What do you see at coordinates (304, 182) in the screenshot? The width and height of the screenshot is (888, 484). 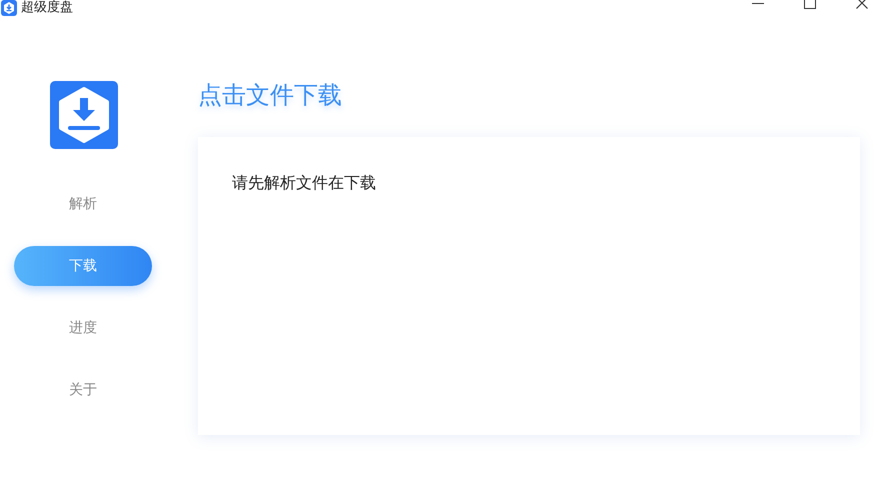 I see `status-message: 请先解析文件在下载` at bounding box center [304, 182].